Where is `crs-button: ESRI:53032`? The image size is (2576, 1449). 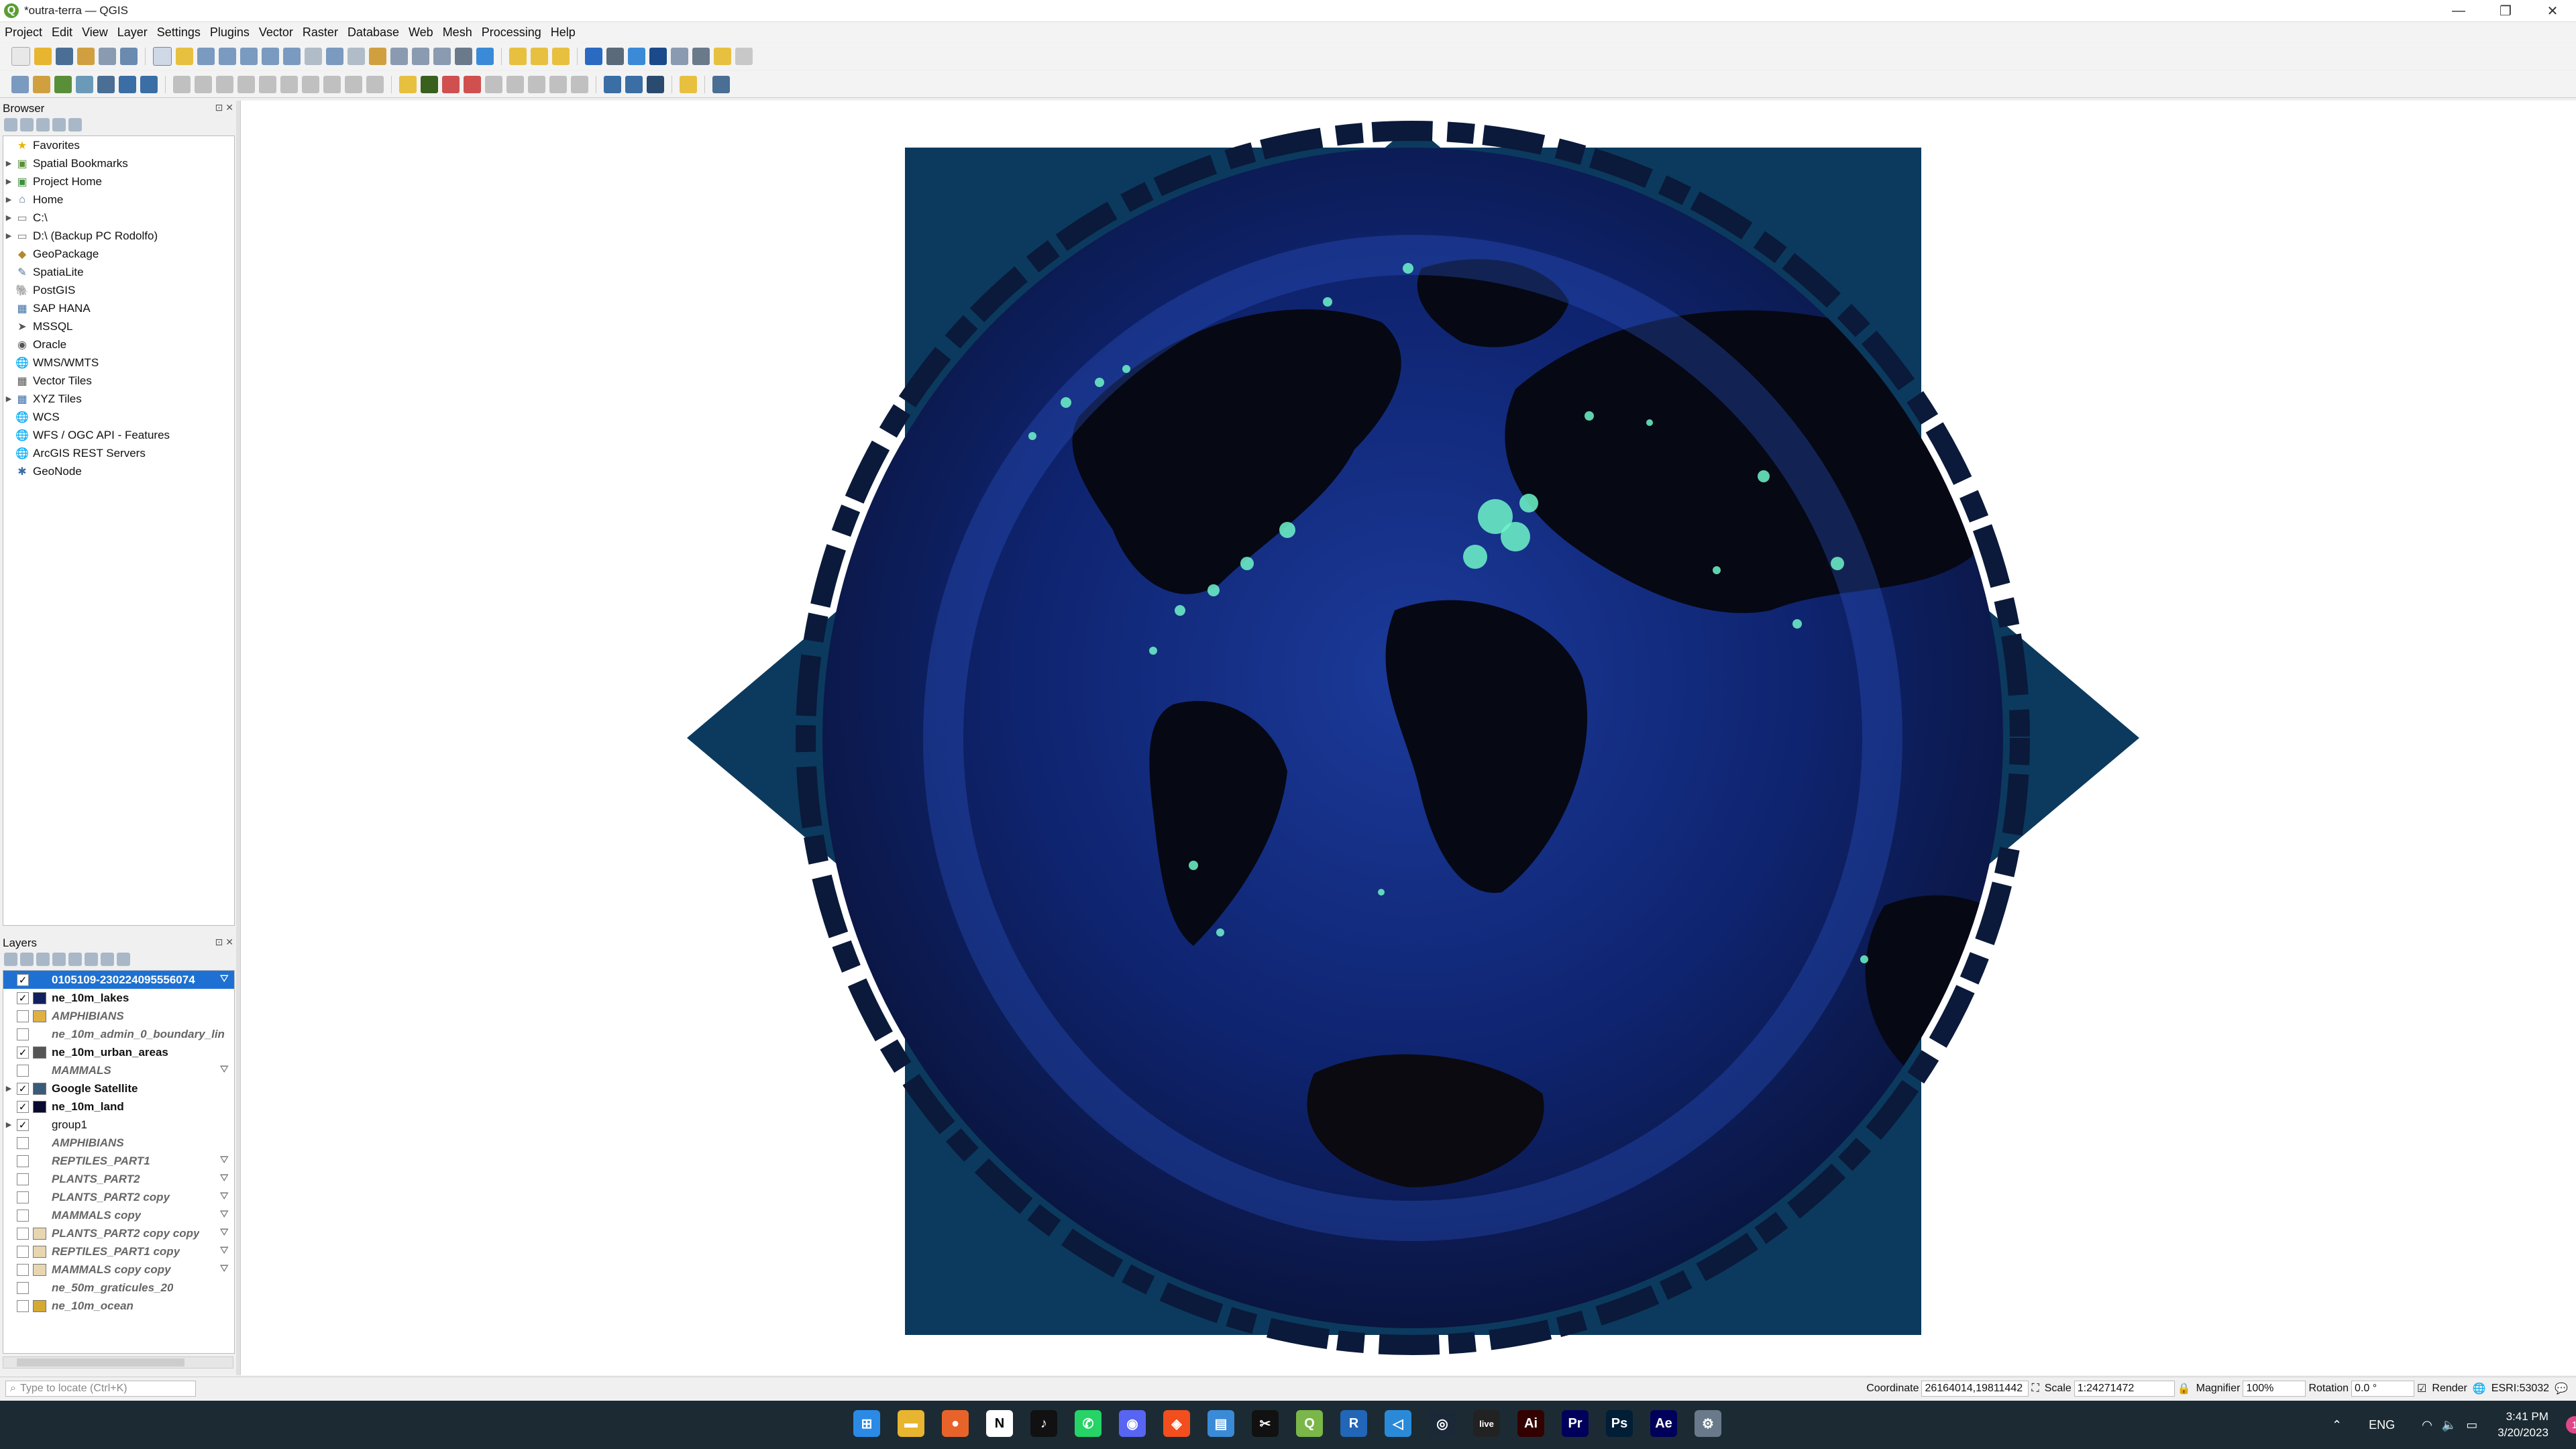 crs-button: ESRI:53032 is located at coordinates (2520, 1389).